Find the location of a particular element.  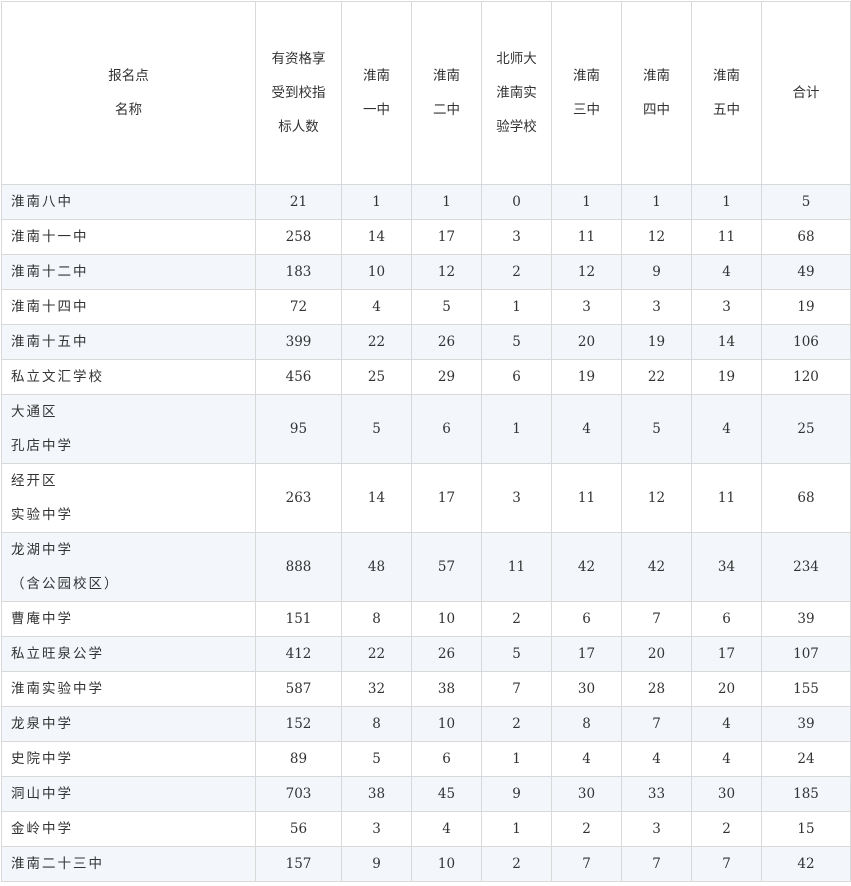

value-cell: 399 is located at coordinates (298, 342).